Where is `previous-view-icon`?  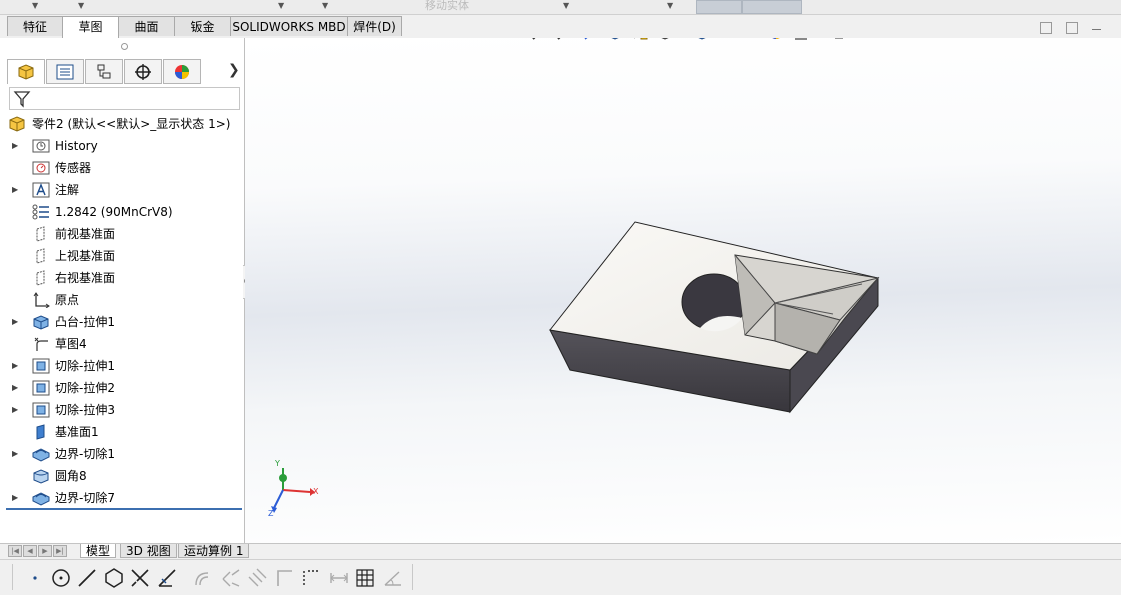 previous-view-icon is located at coordinates (590, 40).